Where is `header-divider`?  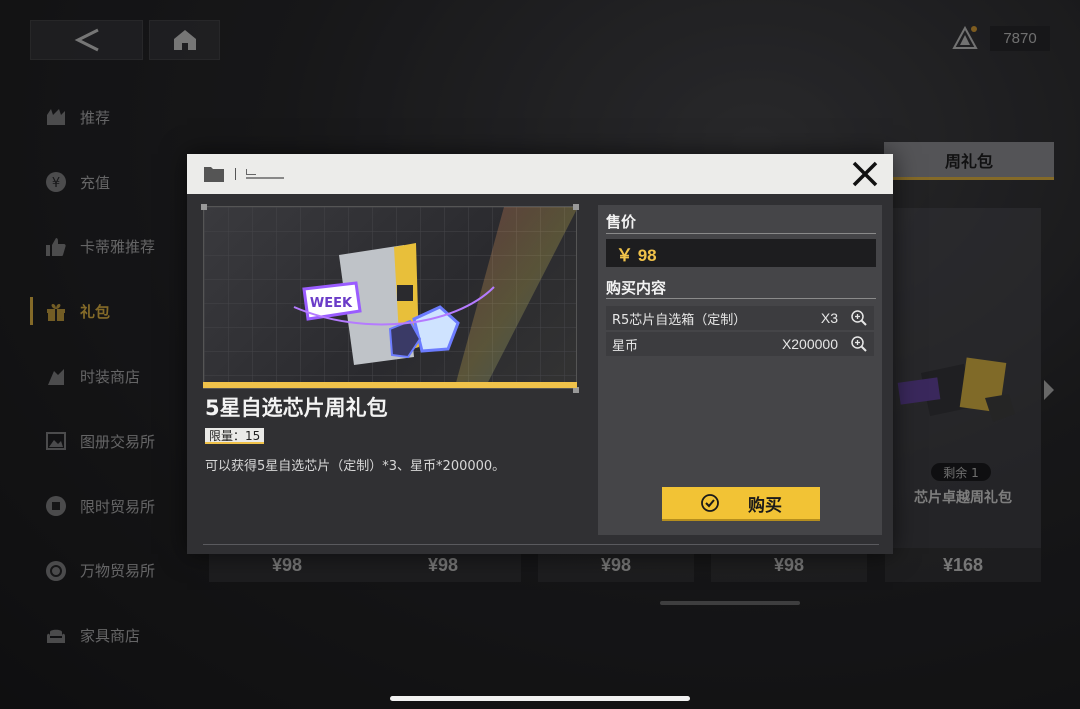 header-divider is located at coordinates (235, 174).